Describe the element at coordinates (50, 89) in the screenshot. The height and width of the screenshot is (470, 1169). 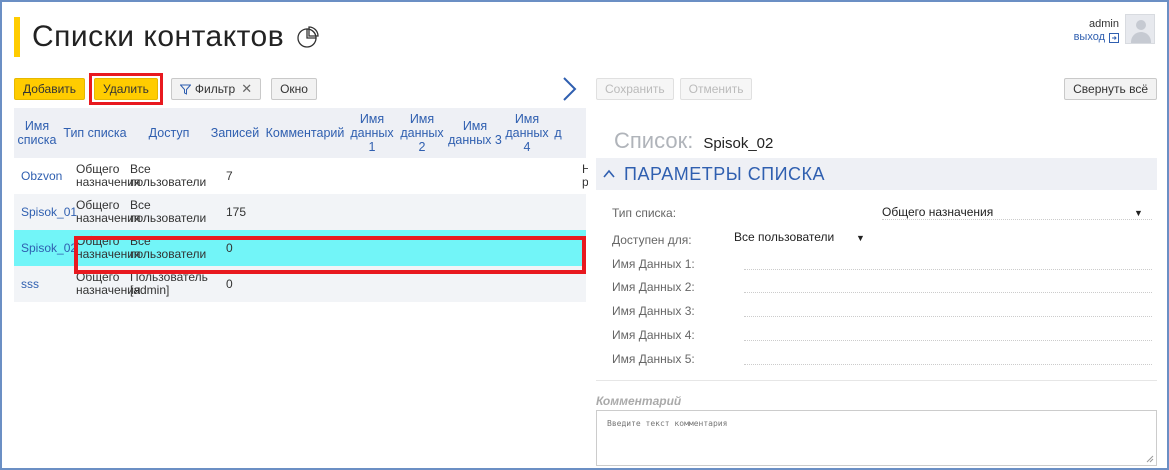
I see `add-button: Добавить` at that location.